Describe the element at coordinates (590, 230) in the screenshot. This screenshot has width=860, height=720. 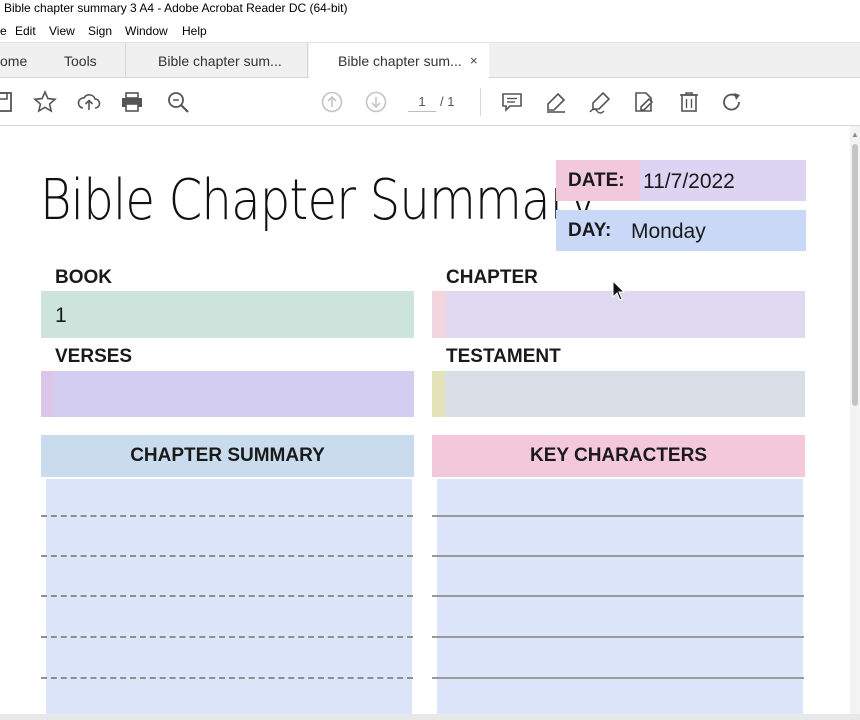
I see `day-label: DAY:` at that location.